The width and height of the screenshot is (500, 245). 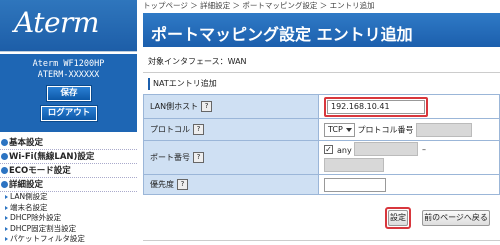 What do you see at coordinates (174, 106) in the screenshot?
I see `lan-host-label: LAN側ホスト` at bounding box center [174, 106].